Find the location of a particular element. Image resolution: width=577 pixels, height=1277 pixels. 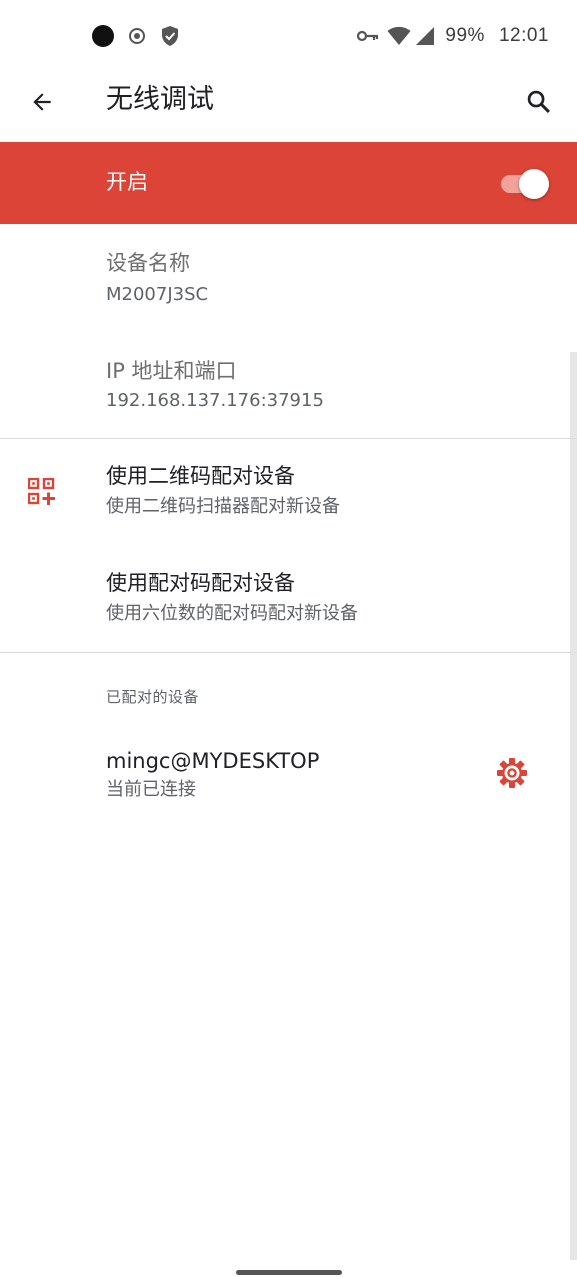

status-bar: 99% 12:01 is located at coordinates (288, 35).